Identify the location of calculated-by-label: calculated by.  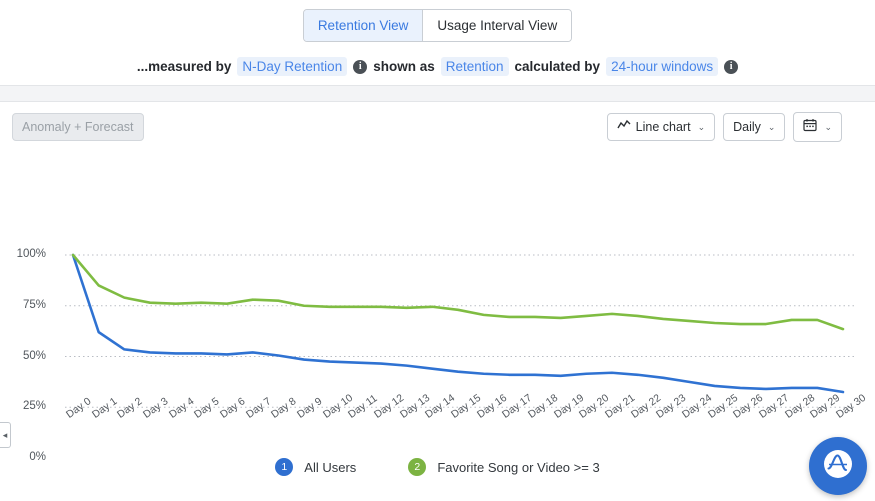
(557, 66).